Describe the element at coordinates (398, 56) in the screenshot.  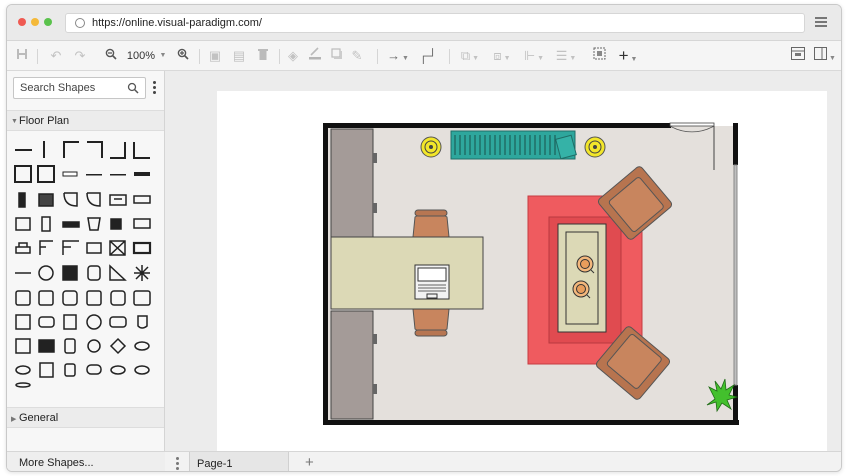
I see `connector-type-icon: → ▼` at that location.